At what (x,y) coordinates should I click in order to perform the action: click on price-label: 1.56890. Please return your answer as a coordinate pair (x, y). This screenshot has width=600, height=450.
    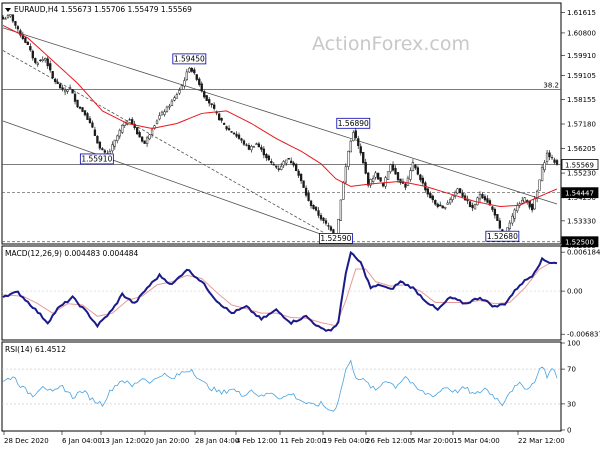
    Looking at the image, I should click on (353, 123).